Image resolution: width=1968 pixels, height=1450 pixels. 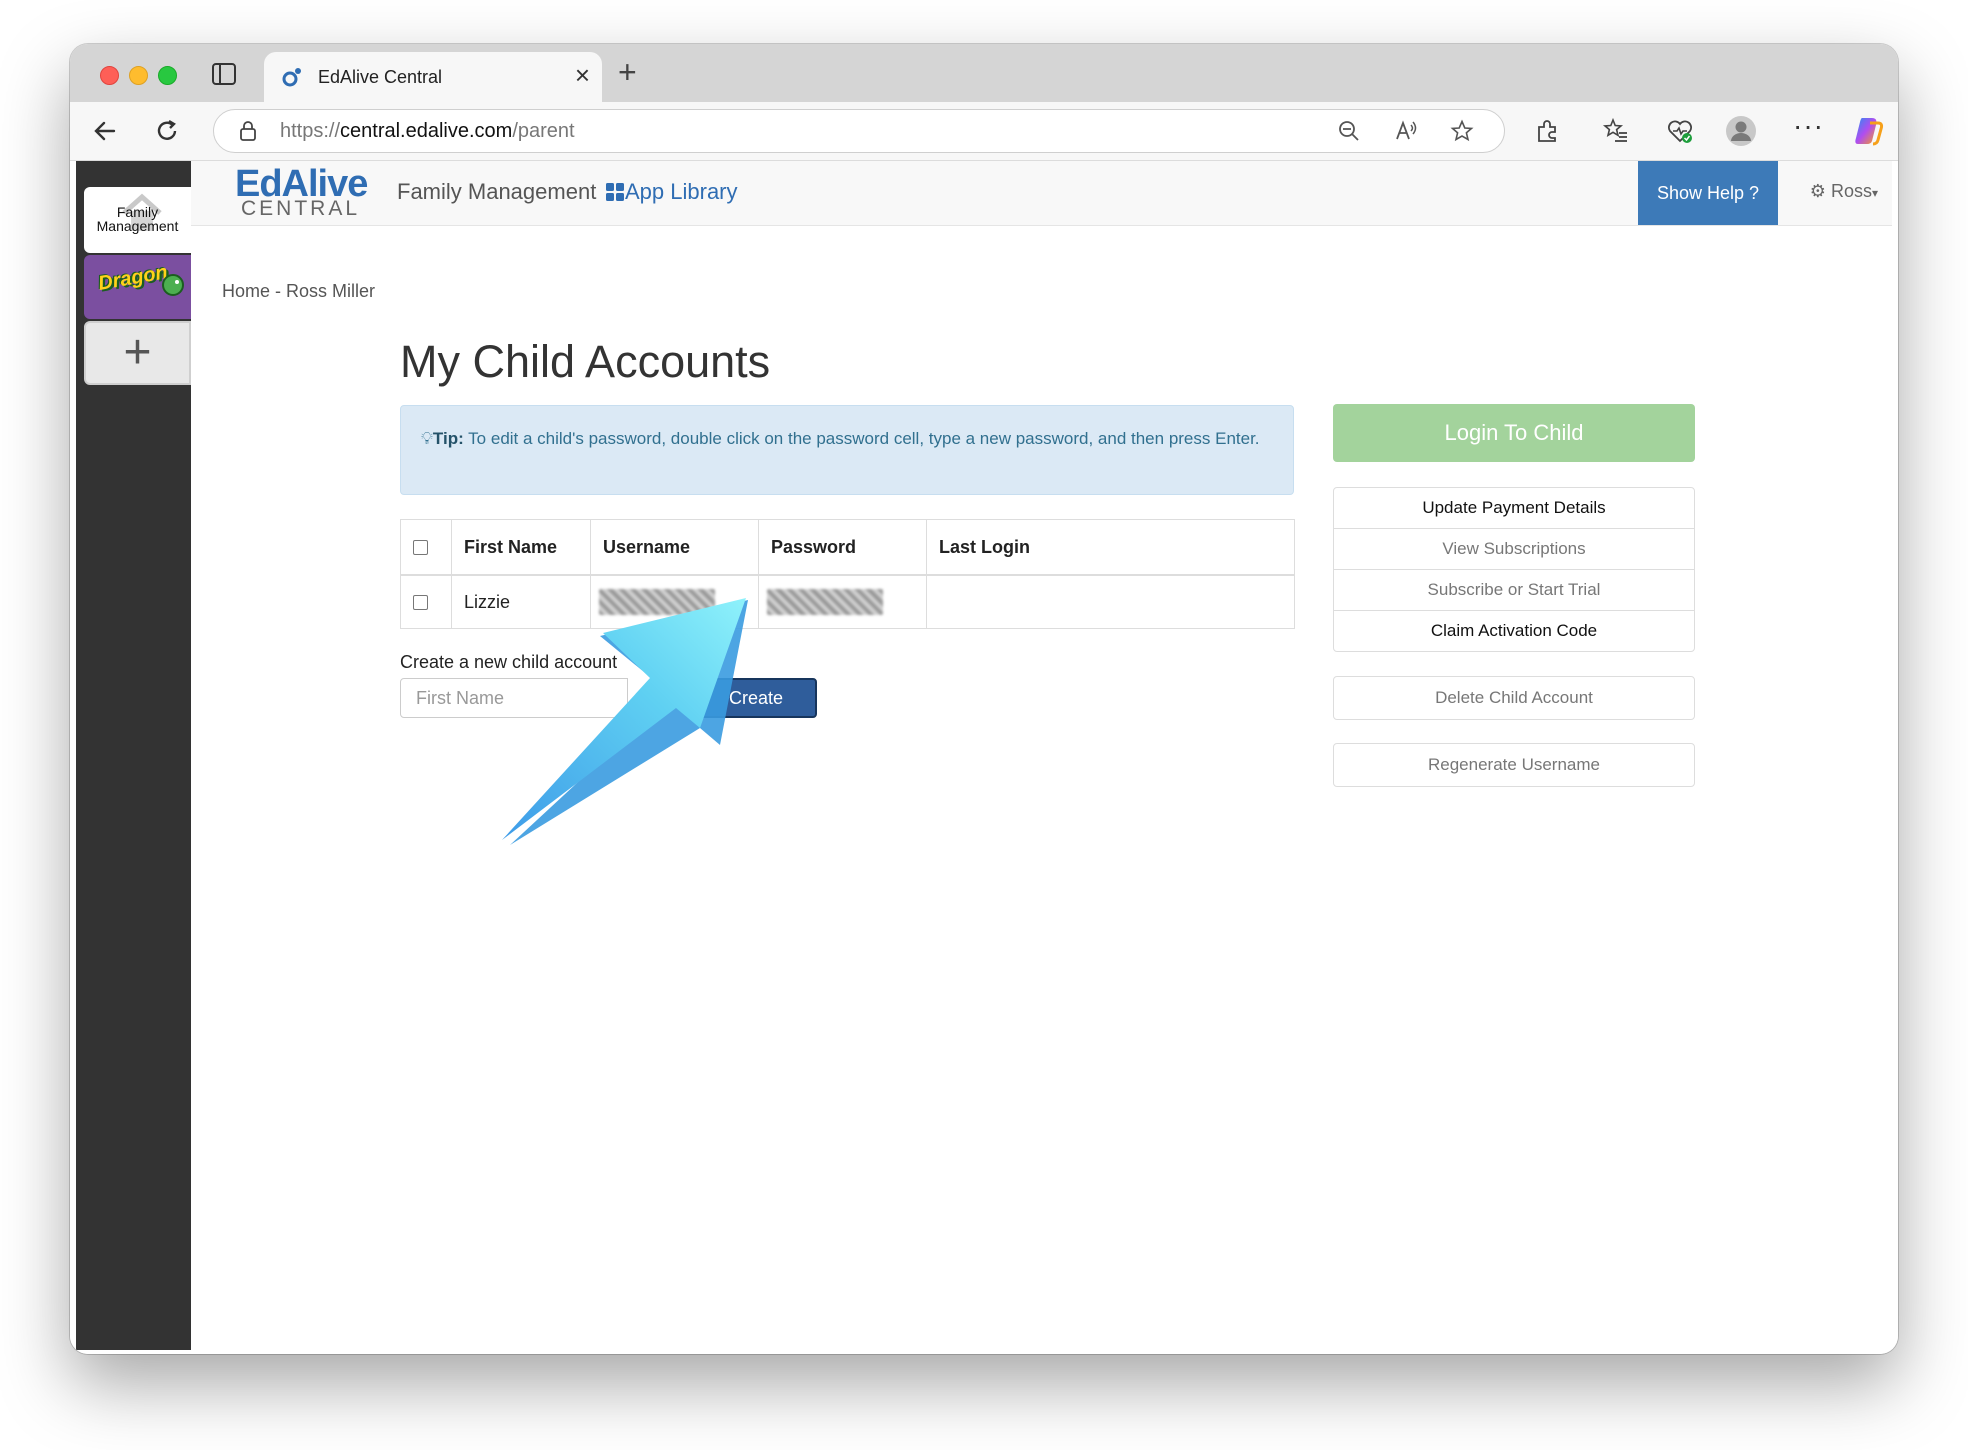 I want to click on select-all-checkbox, so click(x=420, y=548).